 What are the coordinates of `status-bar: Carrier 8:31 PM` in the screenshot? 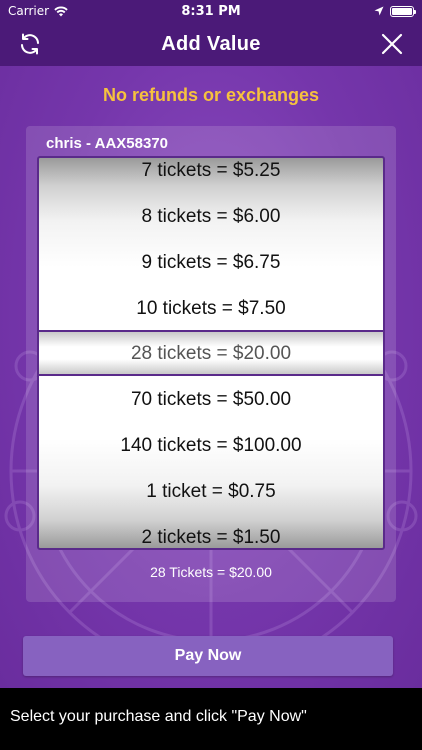 It's located at (211, 11).